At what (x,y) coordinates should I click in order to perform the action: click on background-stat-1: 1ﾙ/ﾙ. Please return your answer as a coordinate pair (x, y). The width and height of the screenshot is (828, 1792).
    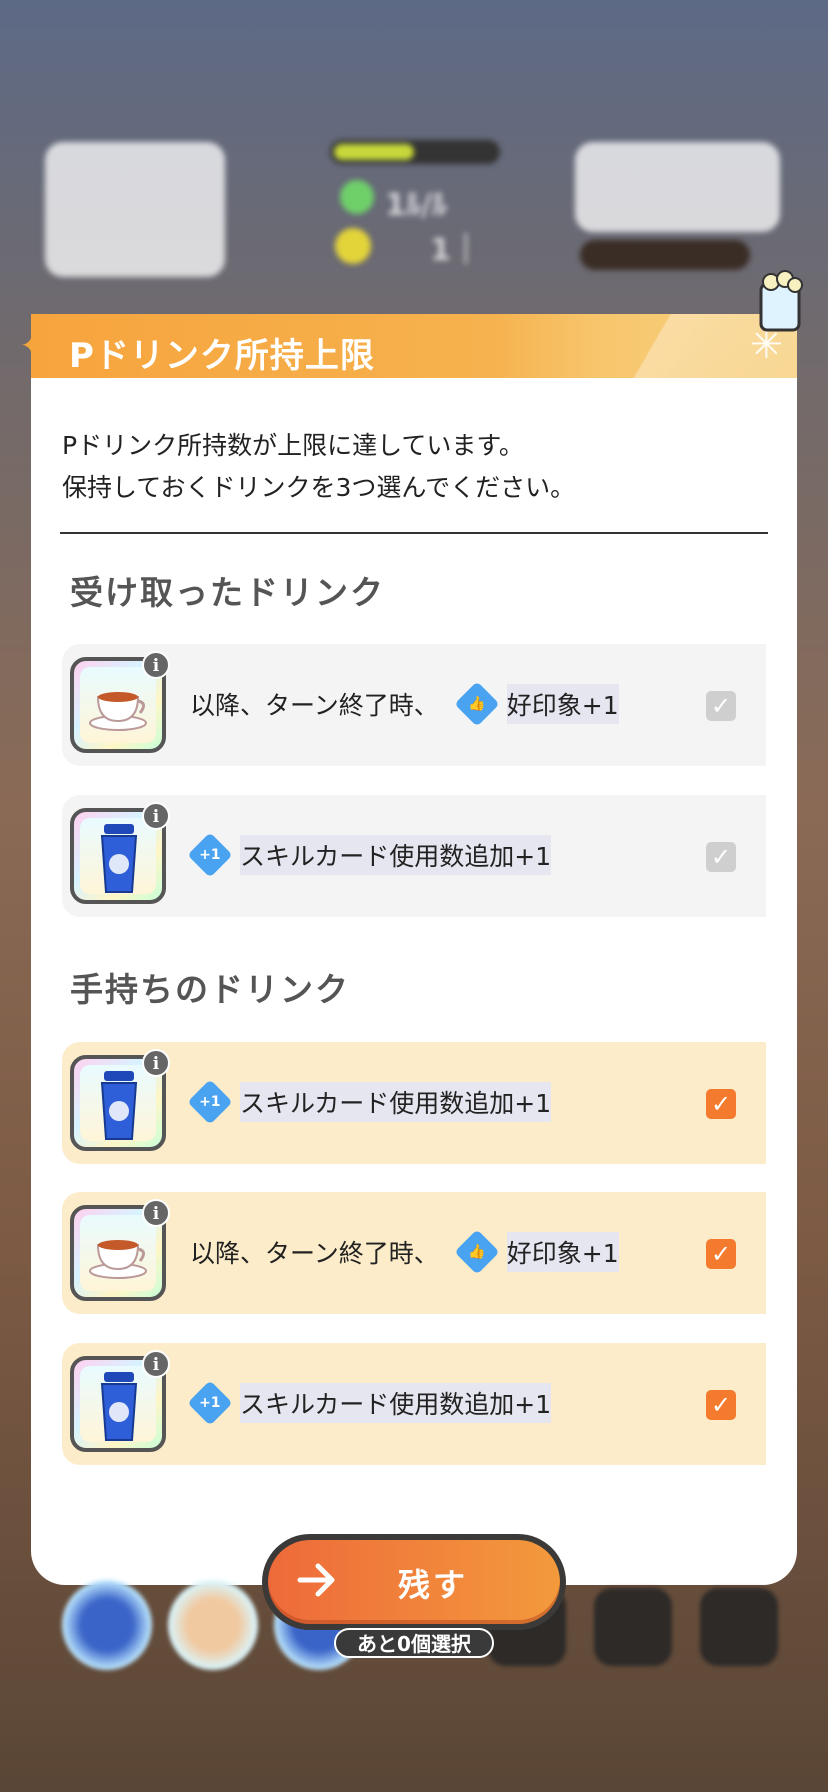
    Looking at the image, I should click on (416, 205).